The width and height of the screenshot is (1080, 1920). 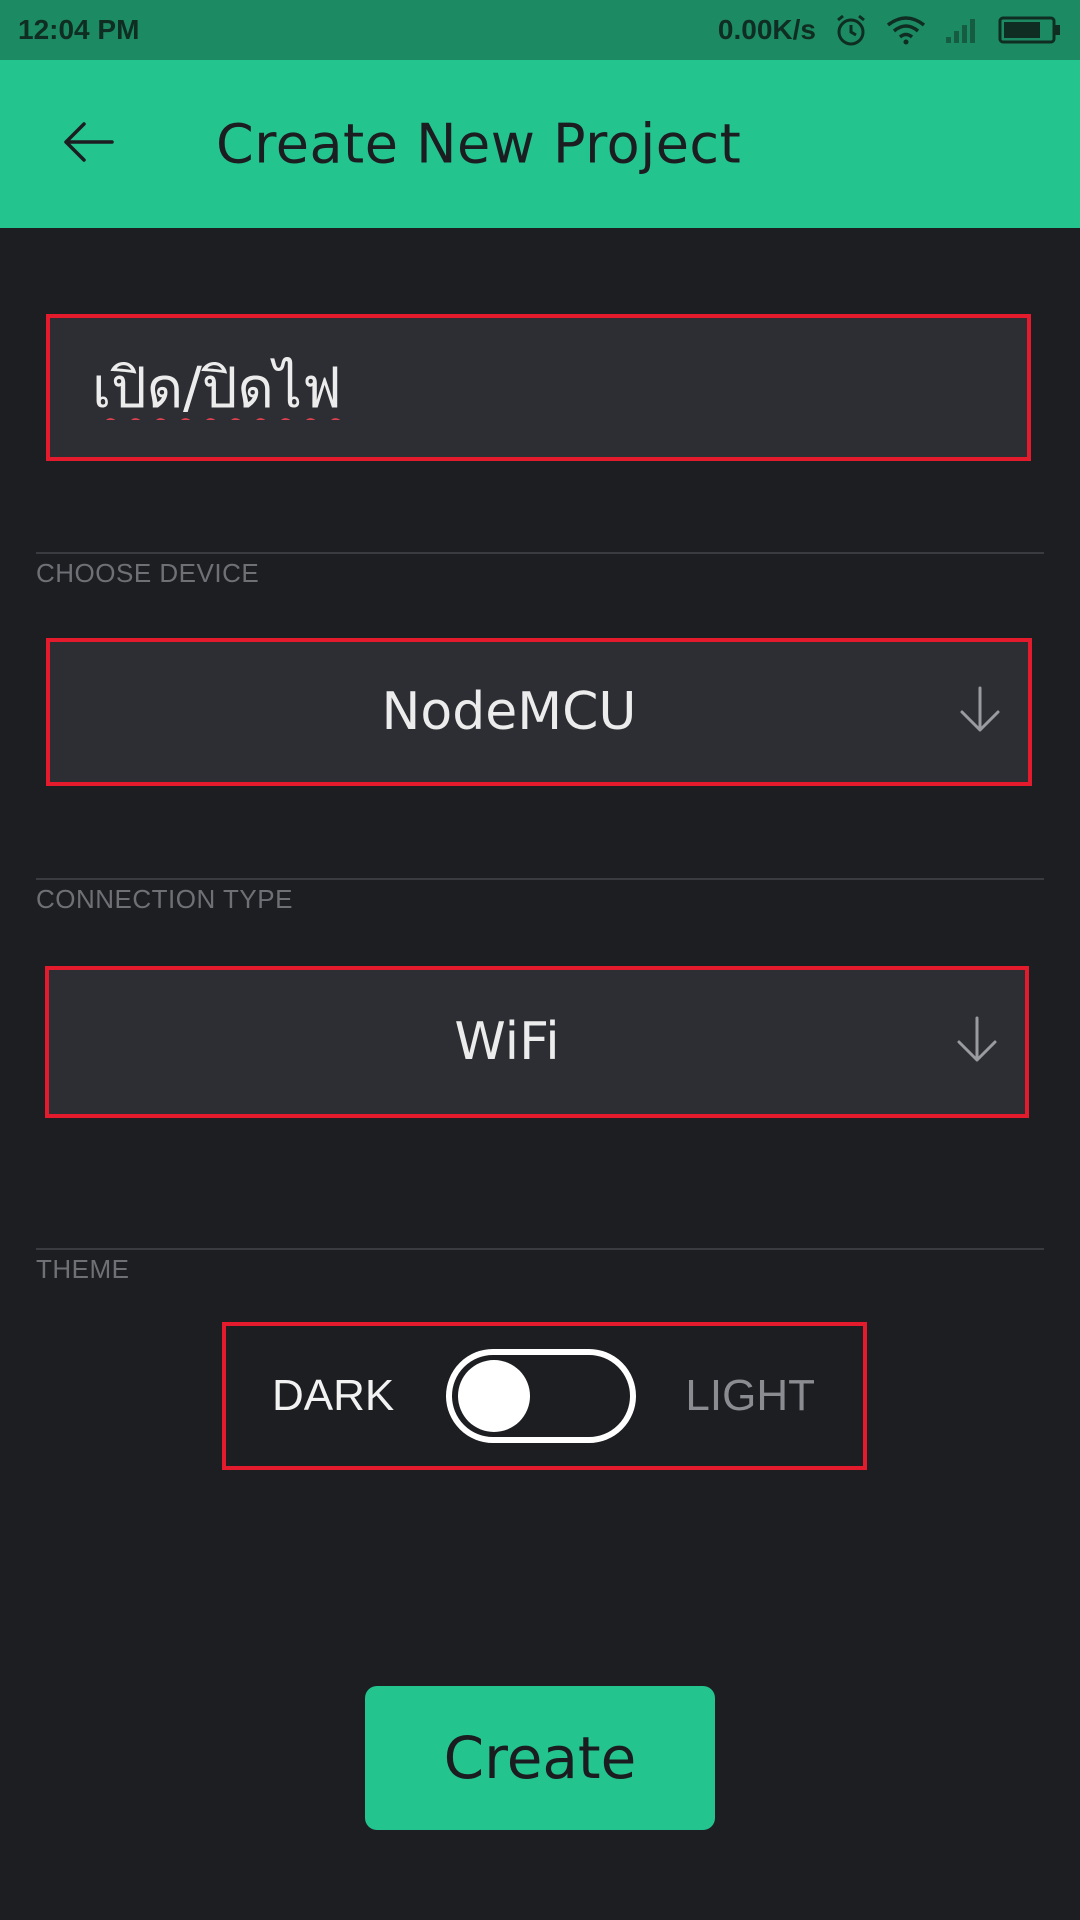 I want to click on theme-light-label: LIGHT, so click(x=750, y=1396).